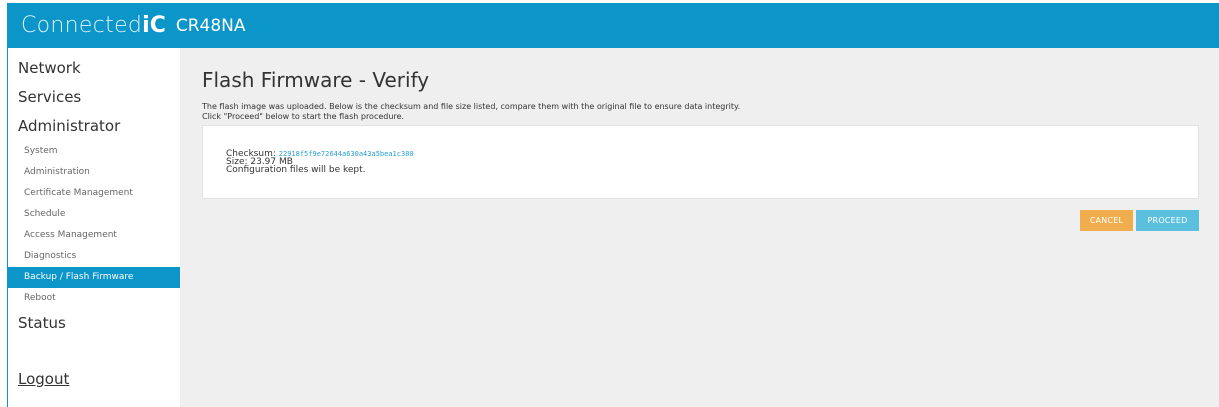 Image resolution: width=1219 pixels, height=407 pixels. What do you see at coordinates (94, 214) in the screenshot?
I see `sidebar-subitem-schedule: Schedule` at bounding box center [94, 214].